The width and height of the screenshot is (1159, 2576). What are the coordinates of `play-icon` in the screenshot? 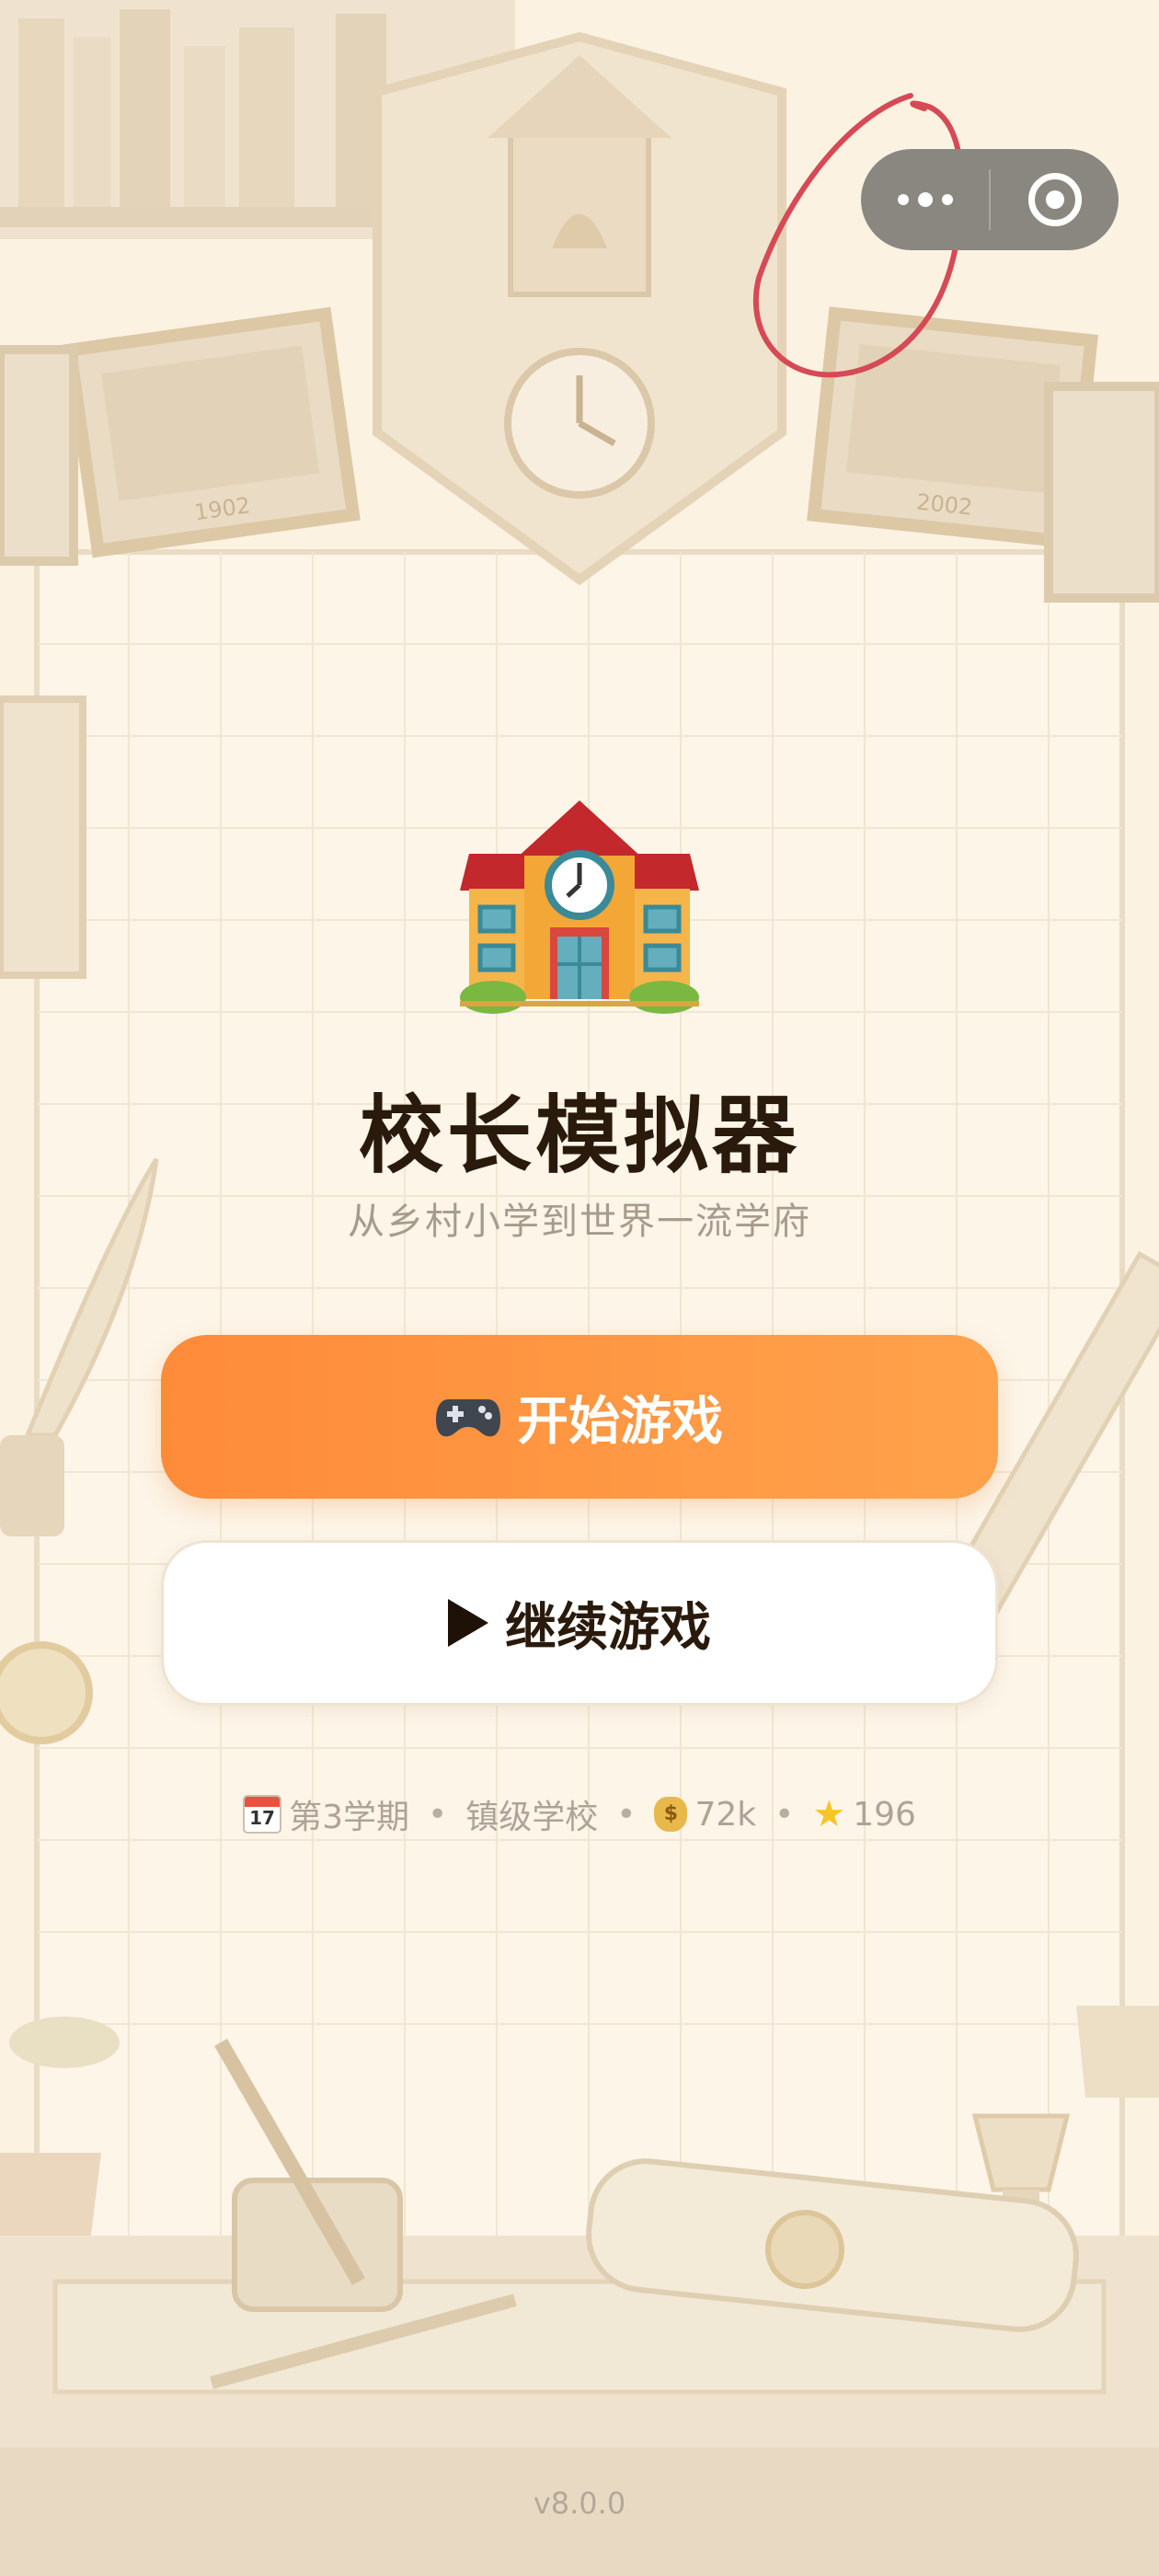 It's located at (468, 1623).